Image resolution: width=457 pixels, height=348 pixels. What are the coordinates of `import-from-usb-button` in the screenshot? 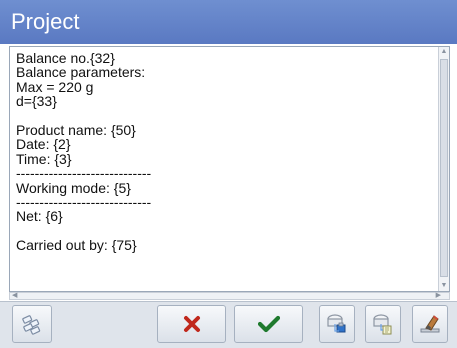 It's located at (383, 324).